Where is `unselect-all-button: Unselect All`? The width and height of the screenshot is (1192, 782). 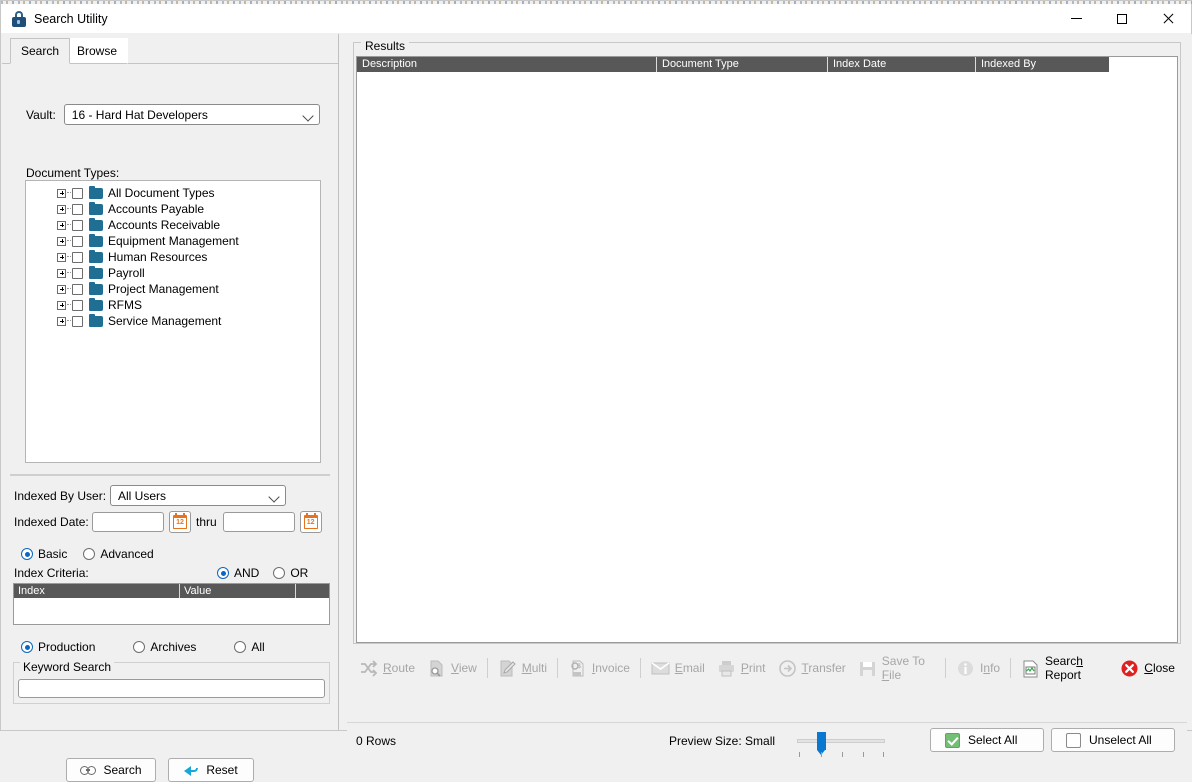
unselect-all-button: Unselect All is located at coordinates (1113, 740).